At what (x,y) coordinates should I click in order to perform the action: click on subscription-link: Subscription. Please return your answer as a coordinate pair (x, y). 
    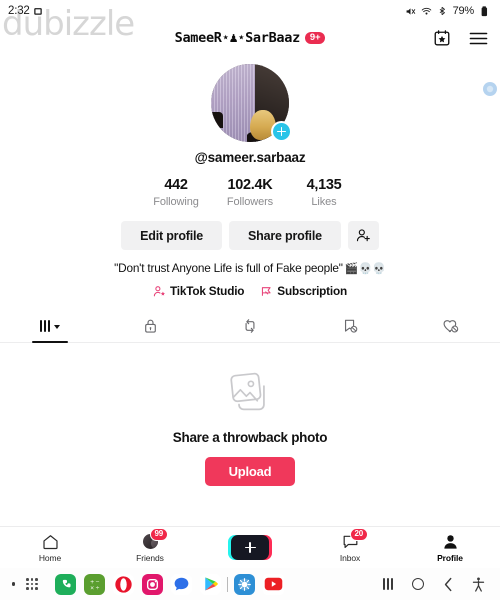
    Looking at the image, I should click on (303, 291).